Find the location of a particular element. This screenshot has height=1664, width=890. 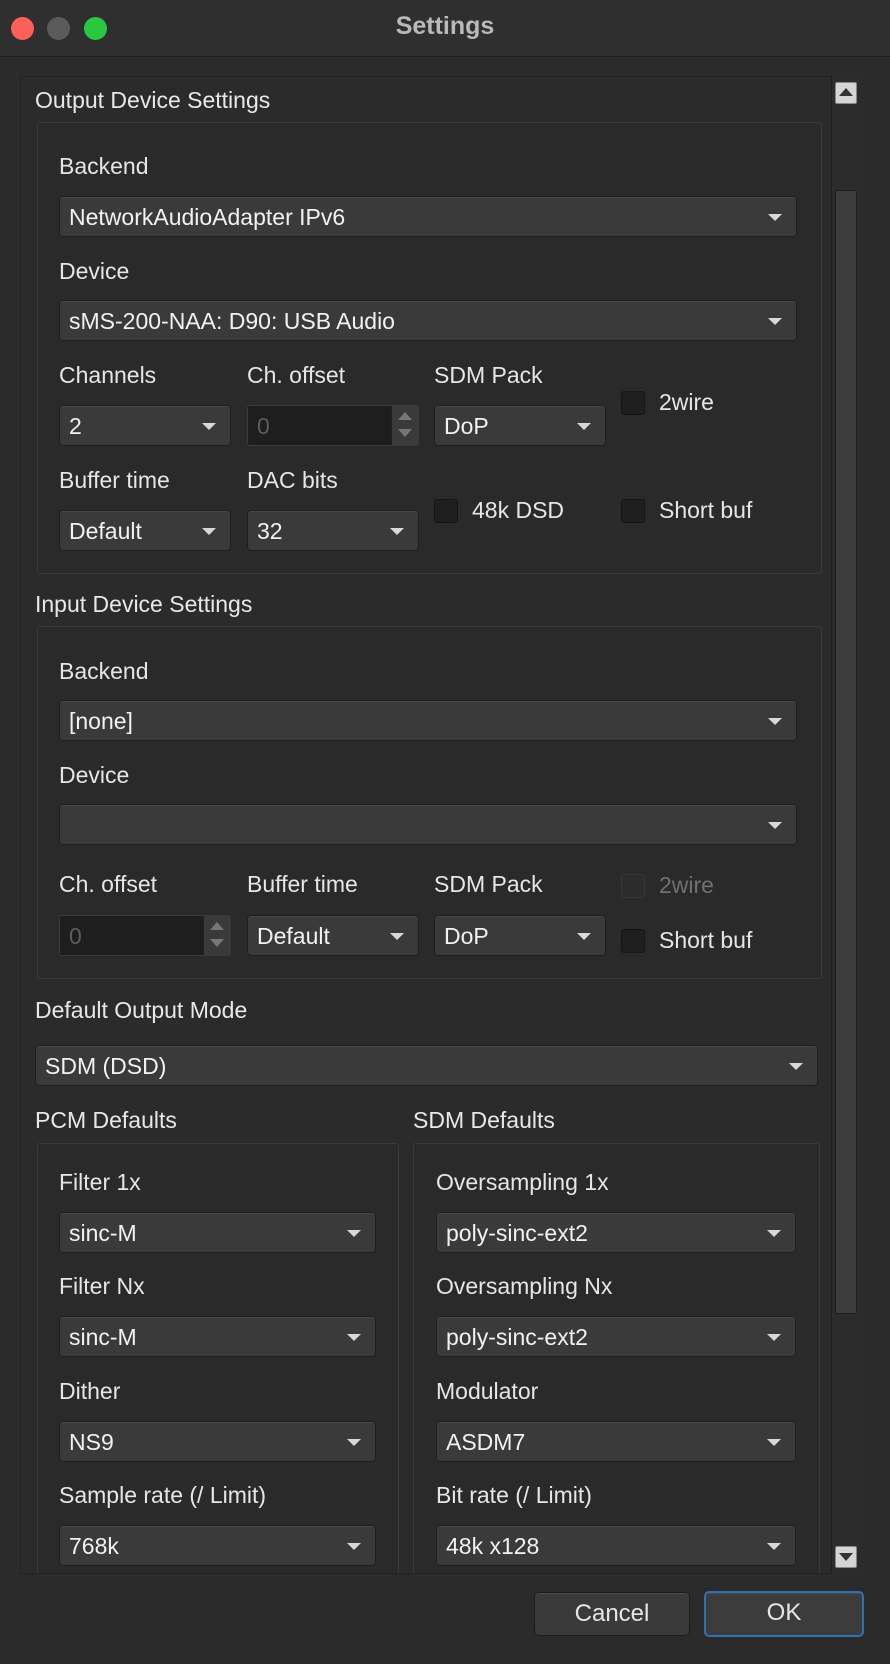

input-buffer-time-select: Default is located at coordinates (333, 935).